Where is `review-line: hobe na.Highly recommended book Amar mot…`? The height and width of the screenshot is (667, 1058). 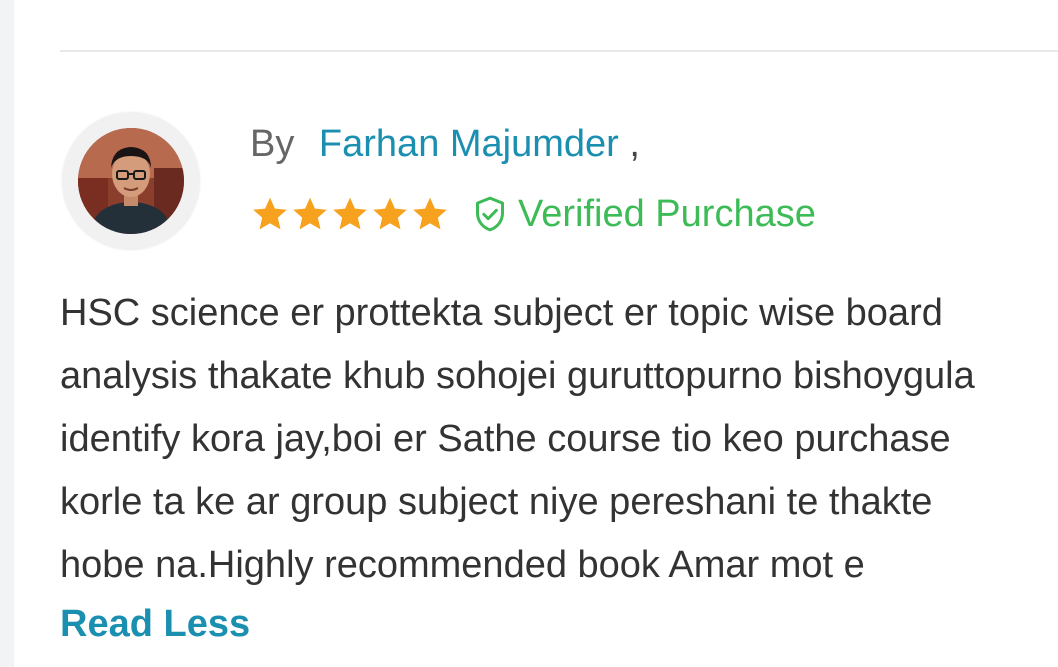
review-line: hobe na.Highly recommended book Amar mot… is located at coordinates (462, 565).